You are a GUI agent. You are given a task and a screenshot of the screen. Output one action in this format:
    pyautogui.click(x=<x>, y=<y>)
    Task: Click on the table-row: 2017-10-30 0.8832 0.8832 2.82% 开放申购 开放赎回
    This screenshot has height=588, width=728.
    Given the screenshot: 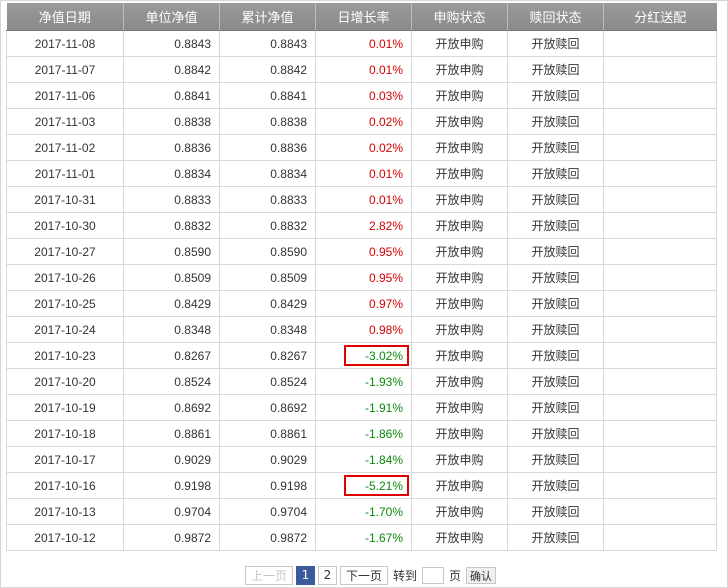 What is the action you would take?
    pyautogui.click(x=361, y=225)
    